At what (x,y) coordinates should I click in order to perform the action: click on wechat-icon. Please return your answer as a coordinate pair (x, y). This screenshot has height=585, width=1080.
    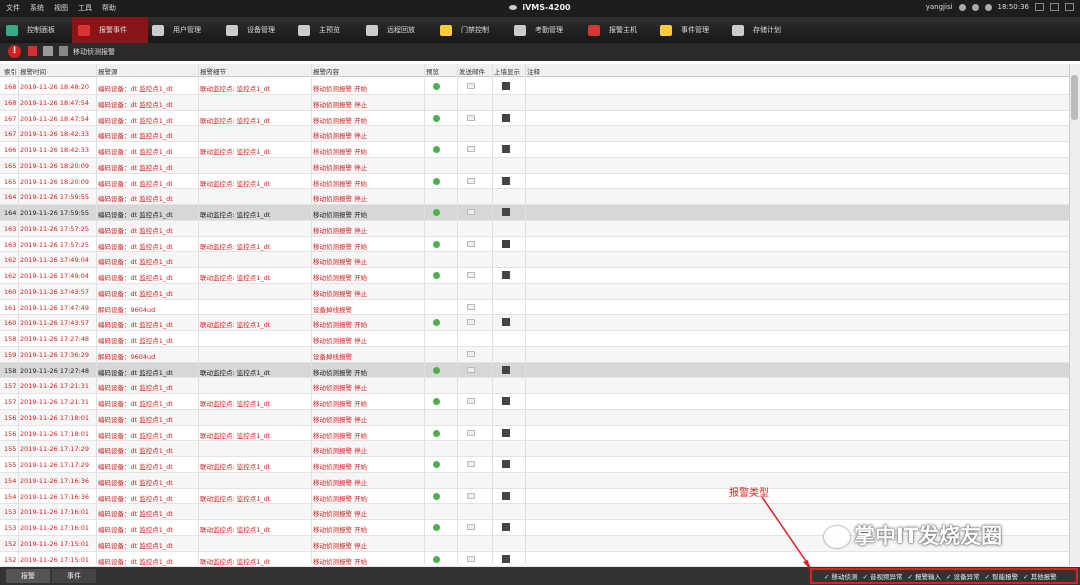
    Looking at the image, I should click on (837, 537).